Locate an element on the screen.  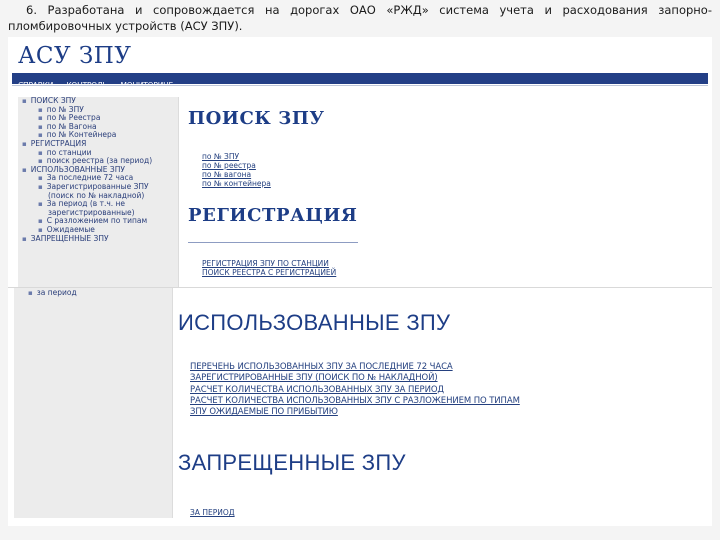
link-used-expected: ЗПУ ОЖИДАЕМЫЕ ПО ПРИБЫТИЮ is located at coordinates (355, 412).